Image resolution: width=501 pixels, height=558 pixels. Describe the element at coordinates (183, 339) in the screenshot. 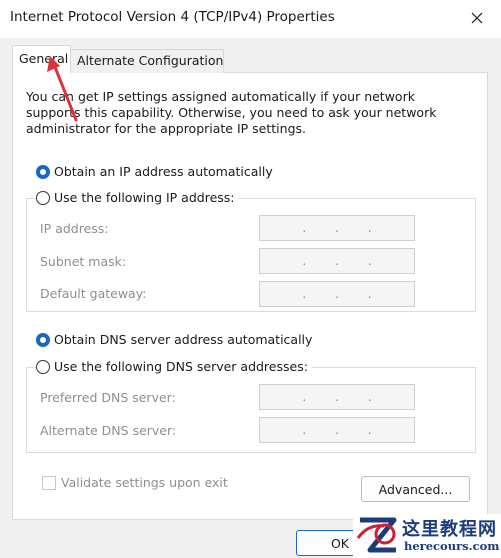

I see `obtain-dns-auto-label: Obtain DNS server address automatically` at that location.